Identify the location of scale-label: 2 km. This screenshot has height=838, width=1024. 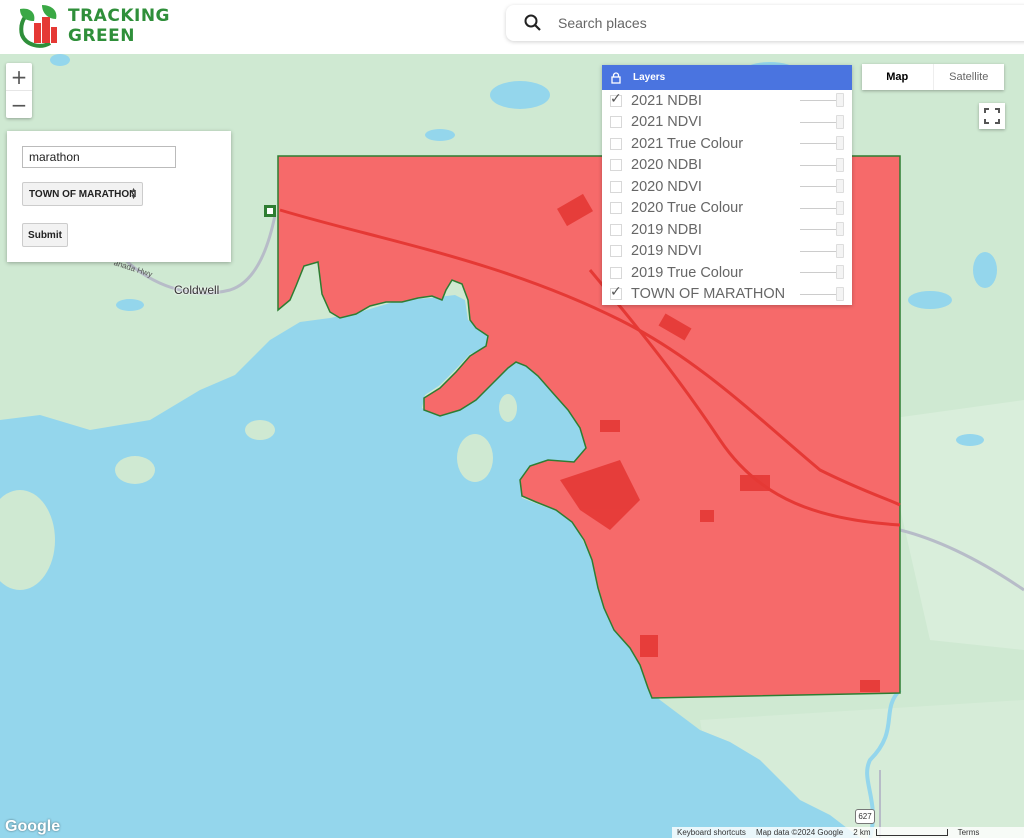
(861, 832).